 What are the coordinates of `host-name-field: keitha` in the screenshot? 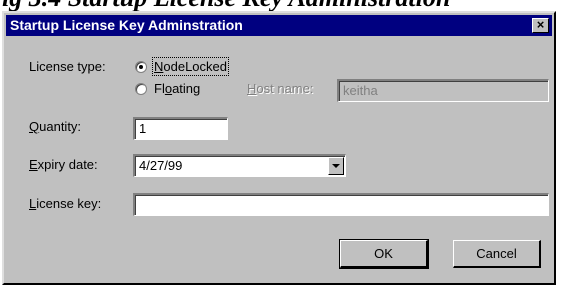 It's located at (443, 90).